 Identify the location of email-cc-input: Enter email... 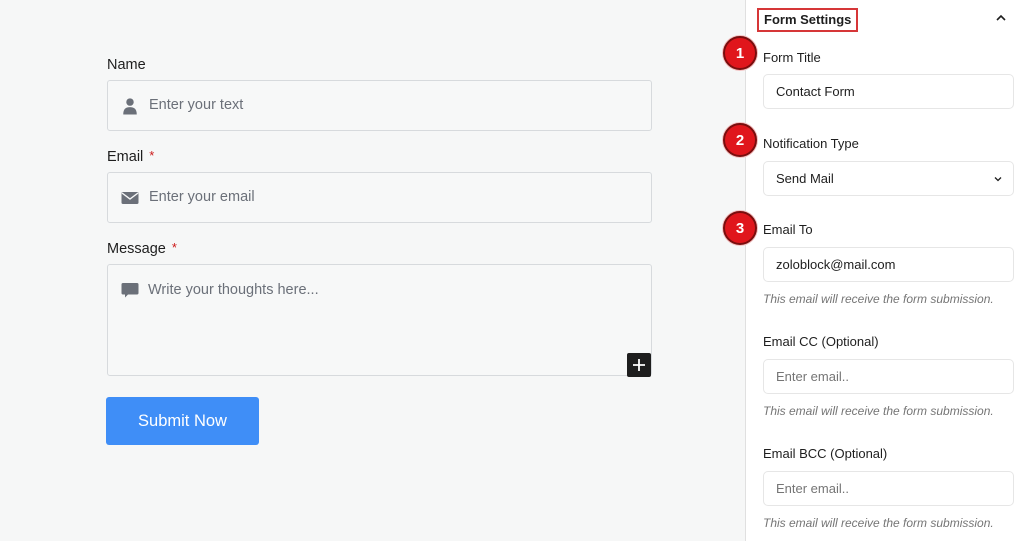
(888, 376).